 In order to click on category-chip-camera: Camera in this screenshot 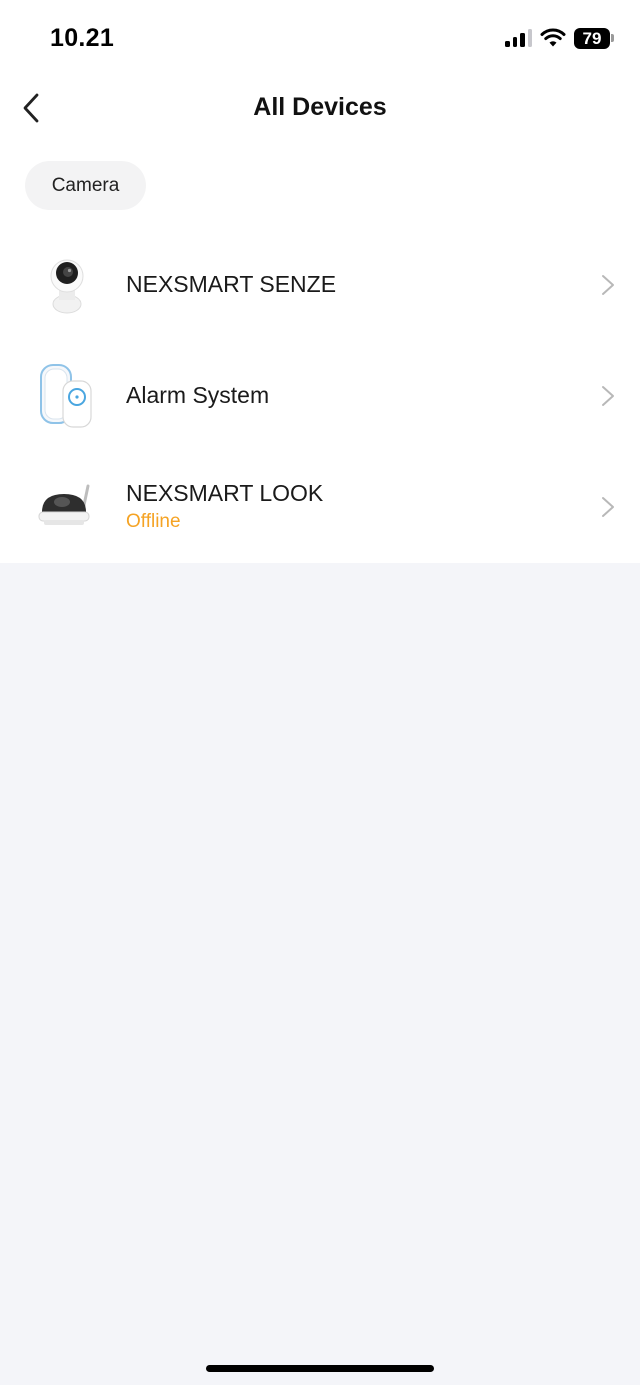, I will do `click(85, 185)`.